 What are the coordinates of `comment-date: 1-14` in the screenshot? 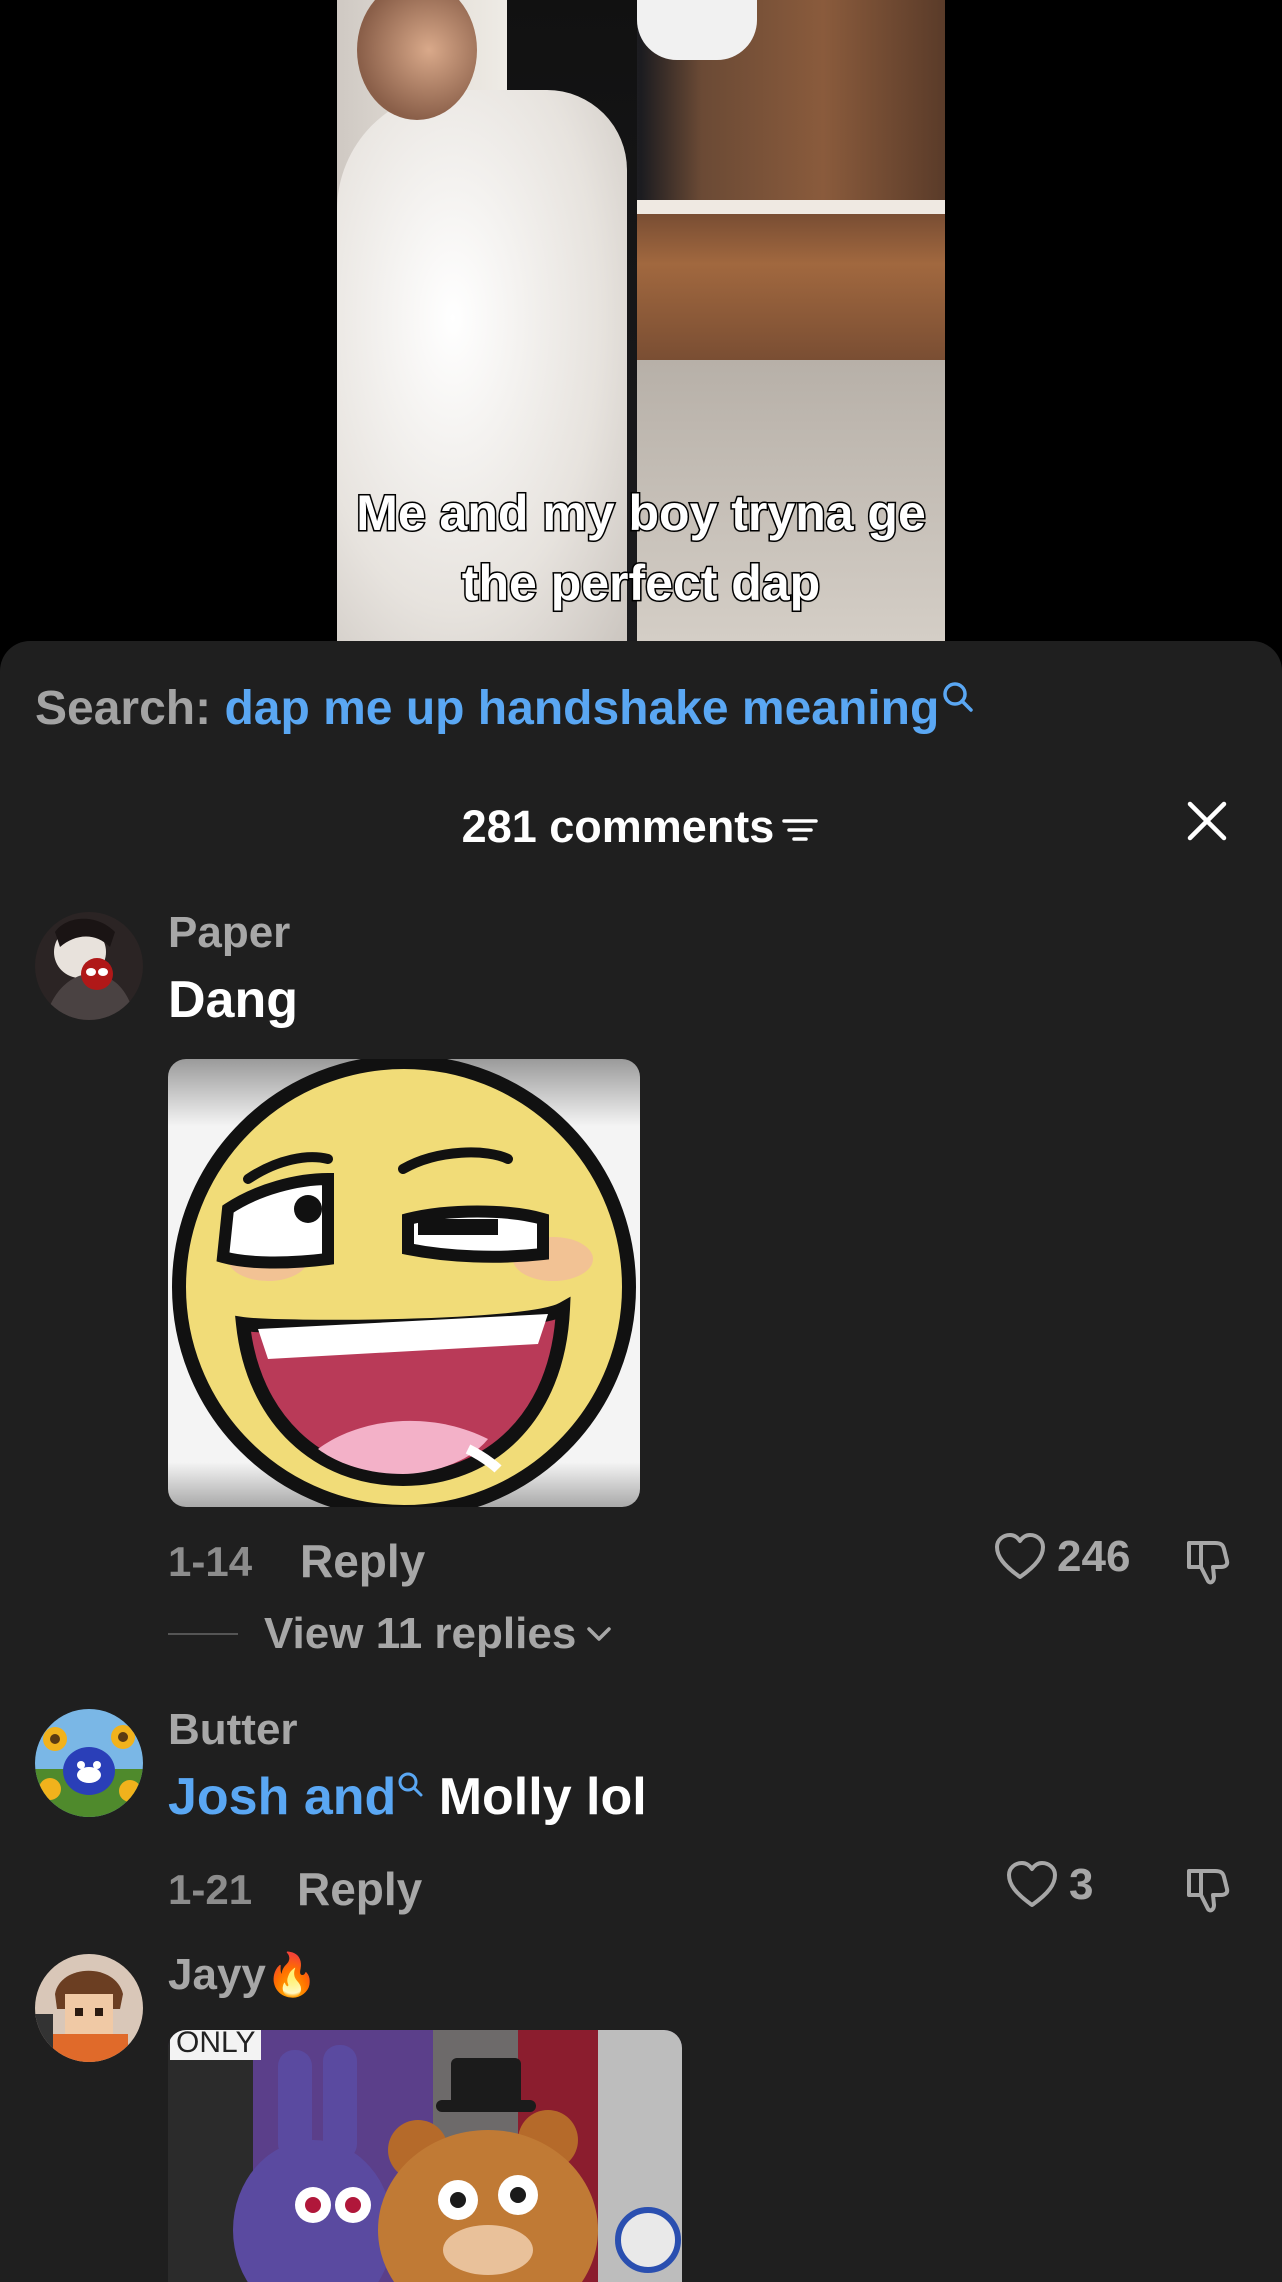 It's located at (210, 1561).